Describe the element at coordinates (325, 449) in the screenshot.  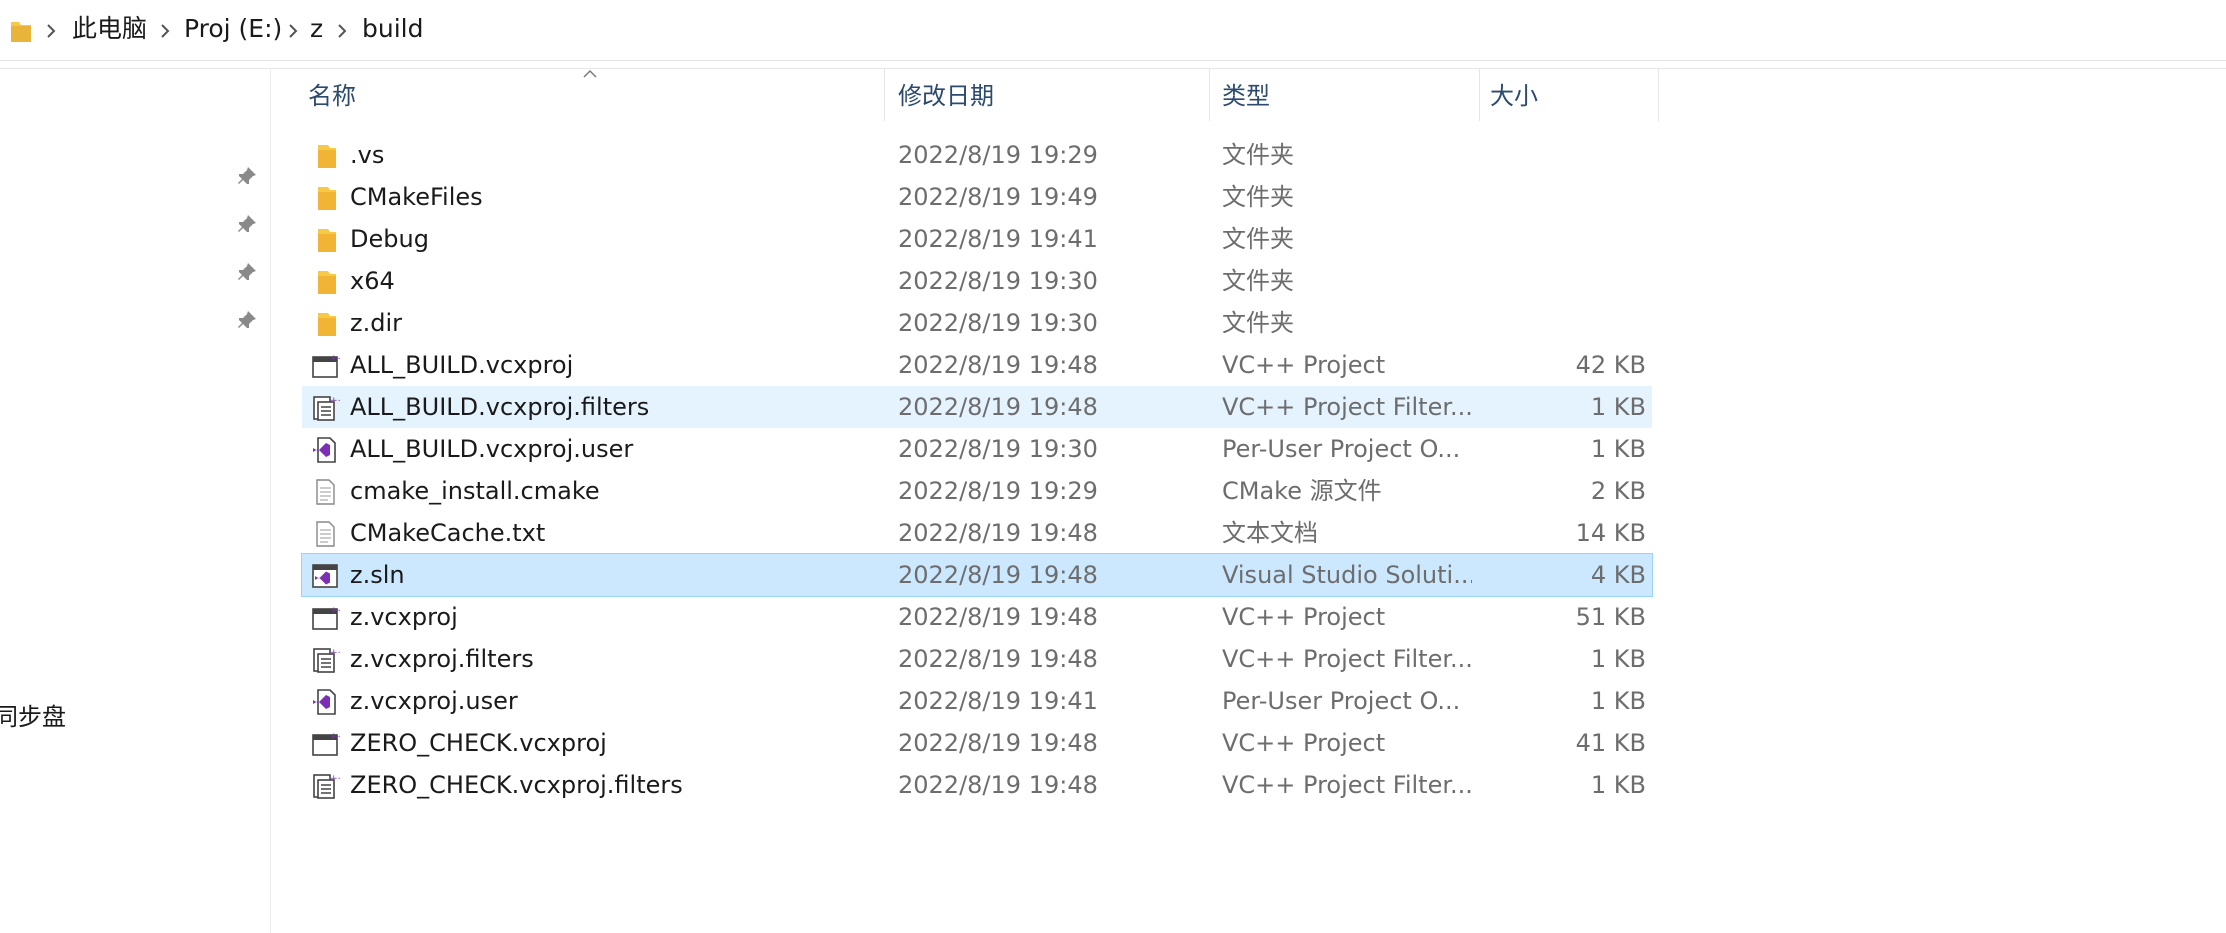
I see `vs-user-icon` at that location.